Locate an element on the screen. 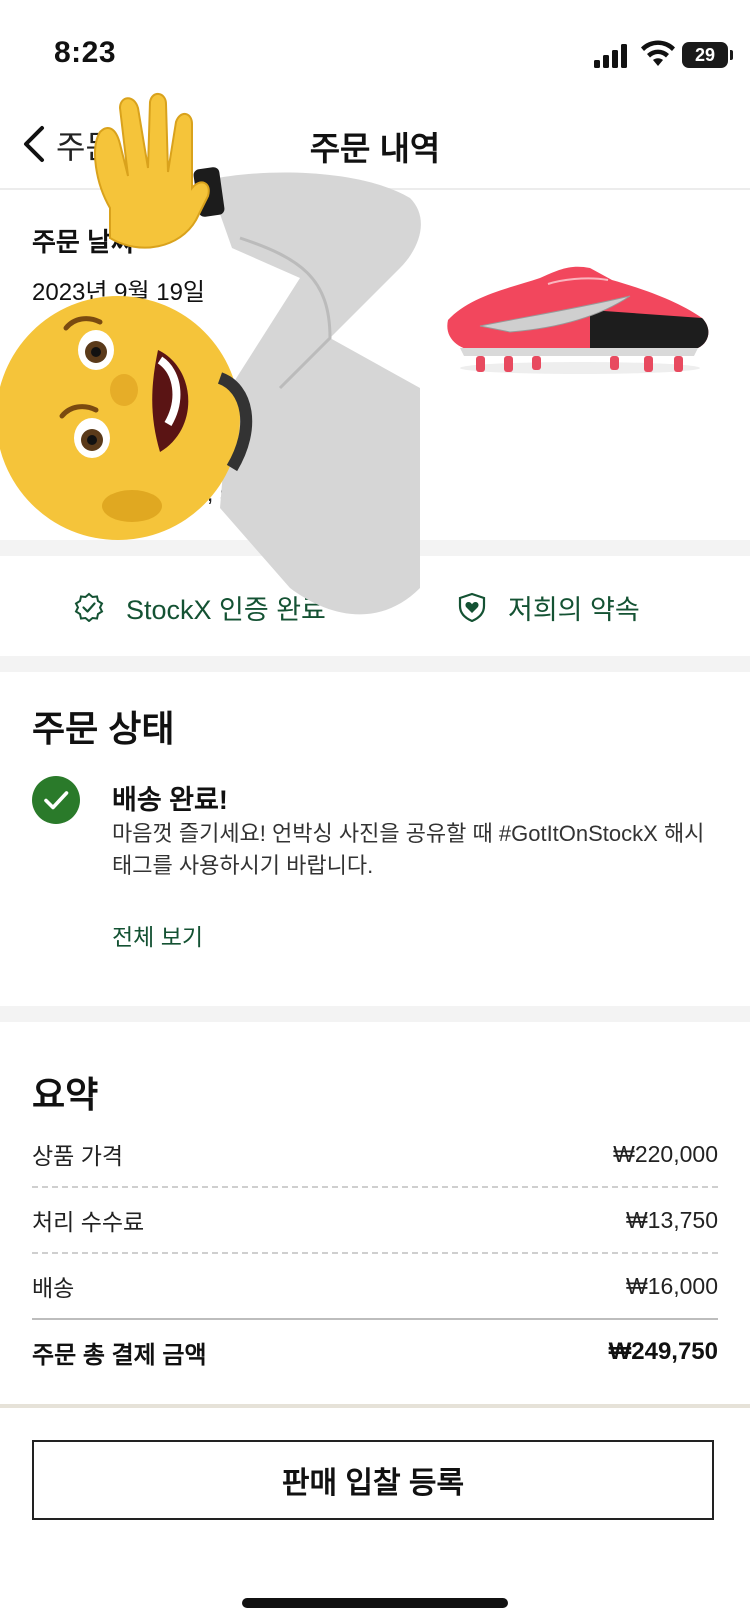 This screenshot has width=750, height=1624. promise-badge: 저희의 약속 is located at coordinates (549, 607).